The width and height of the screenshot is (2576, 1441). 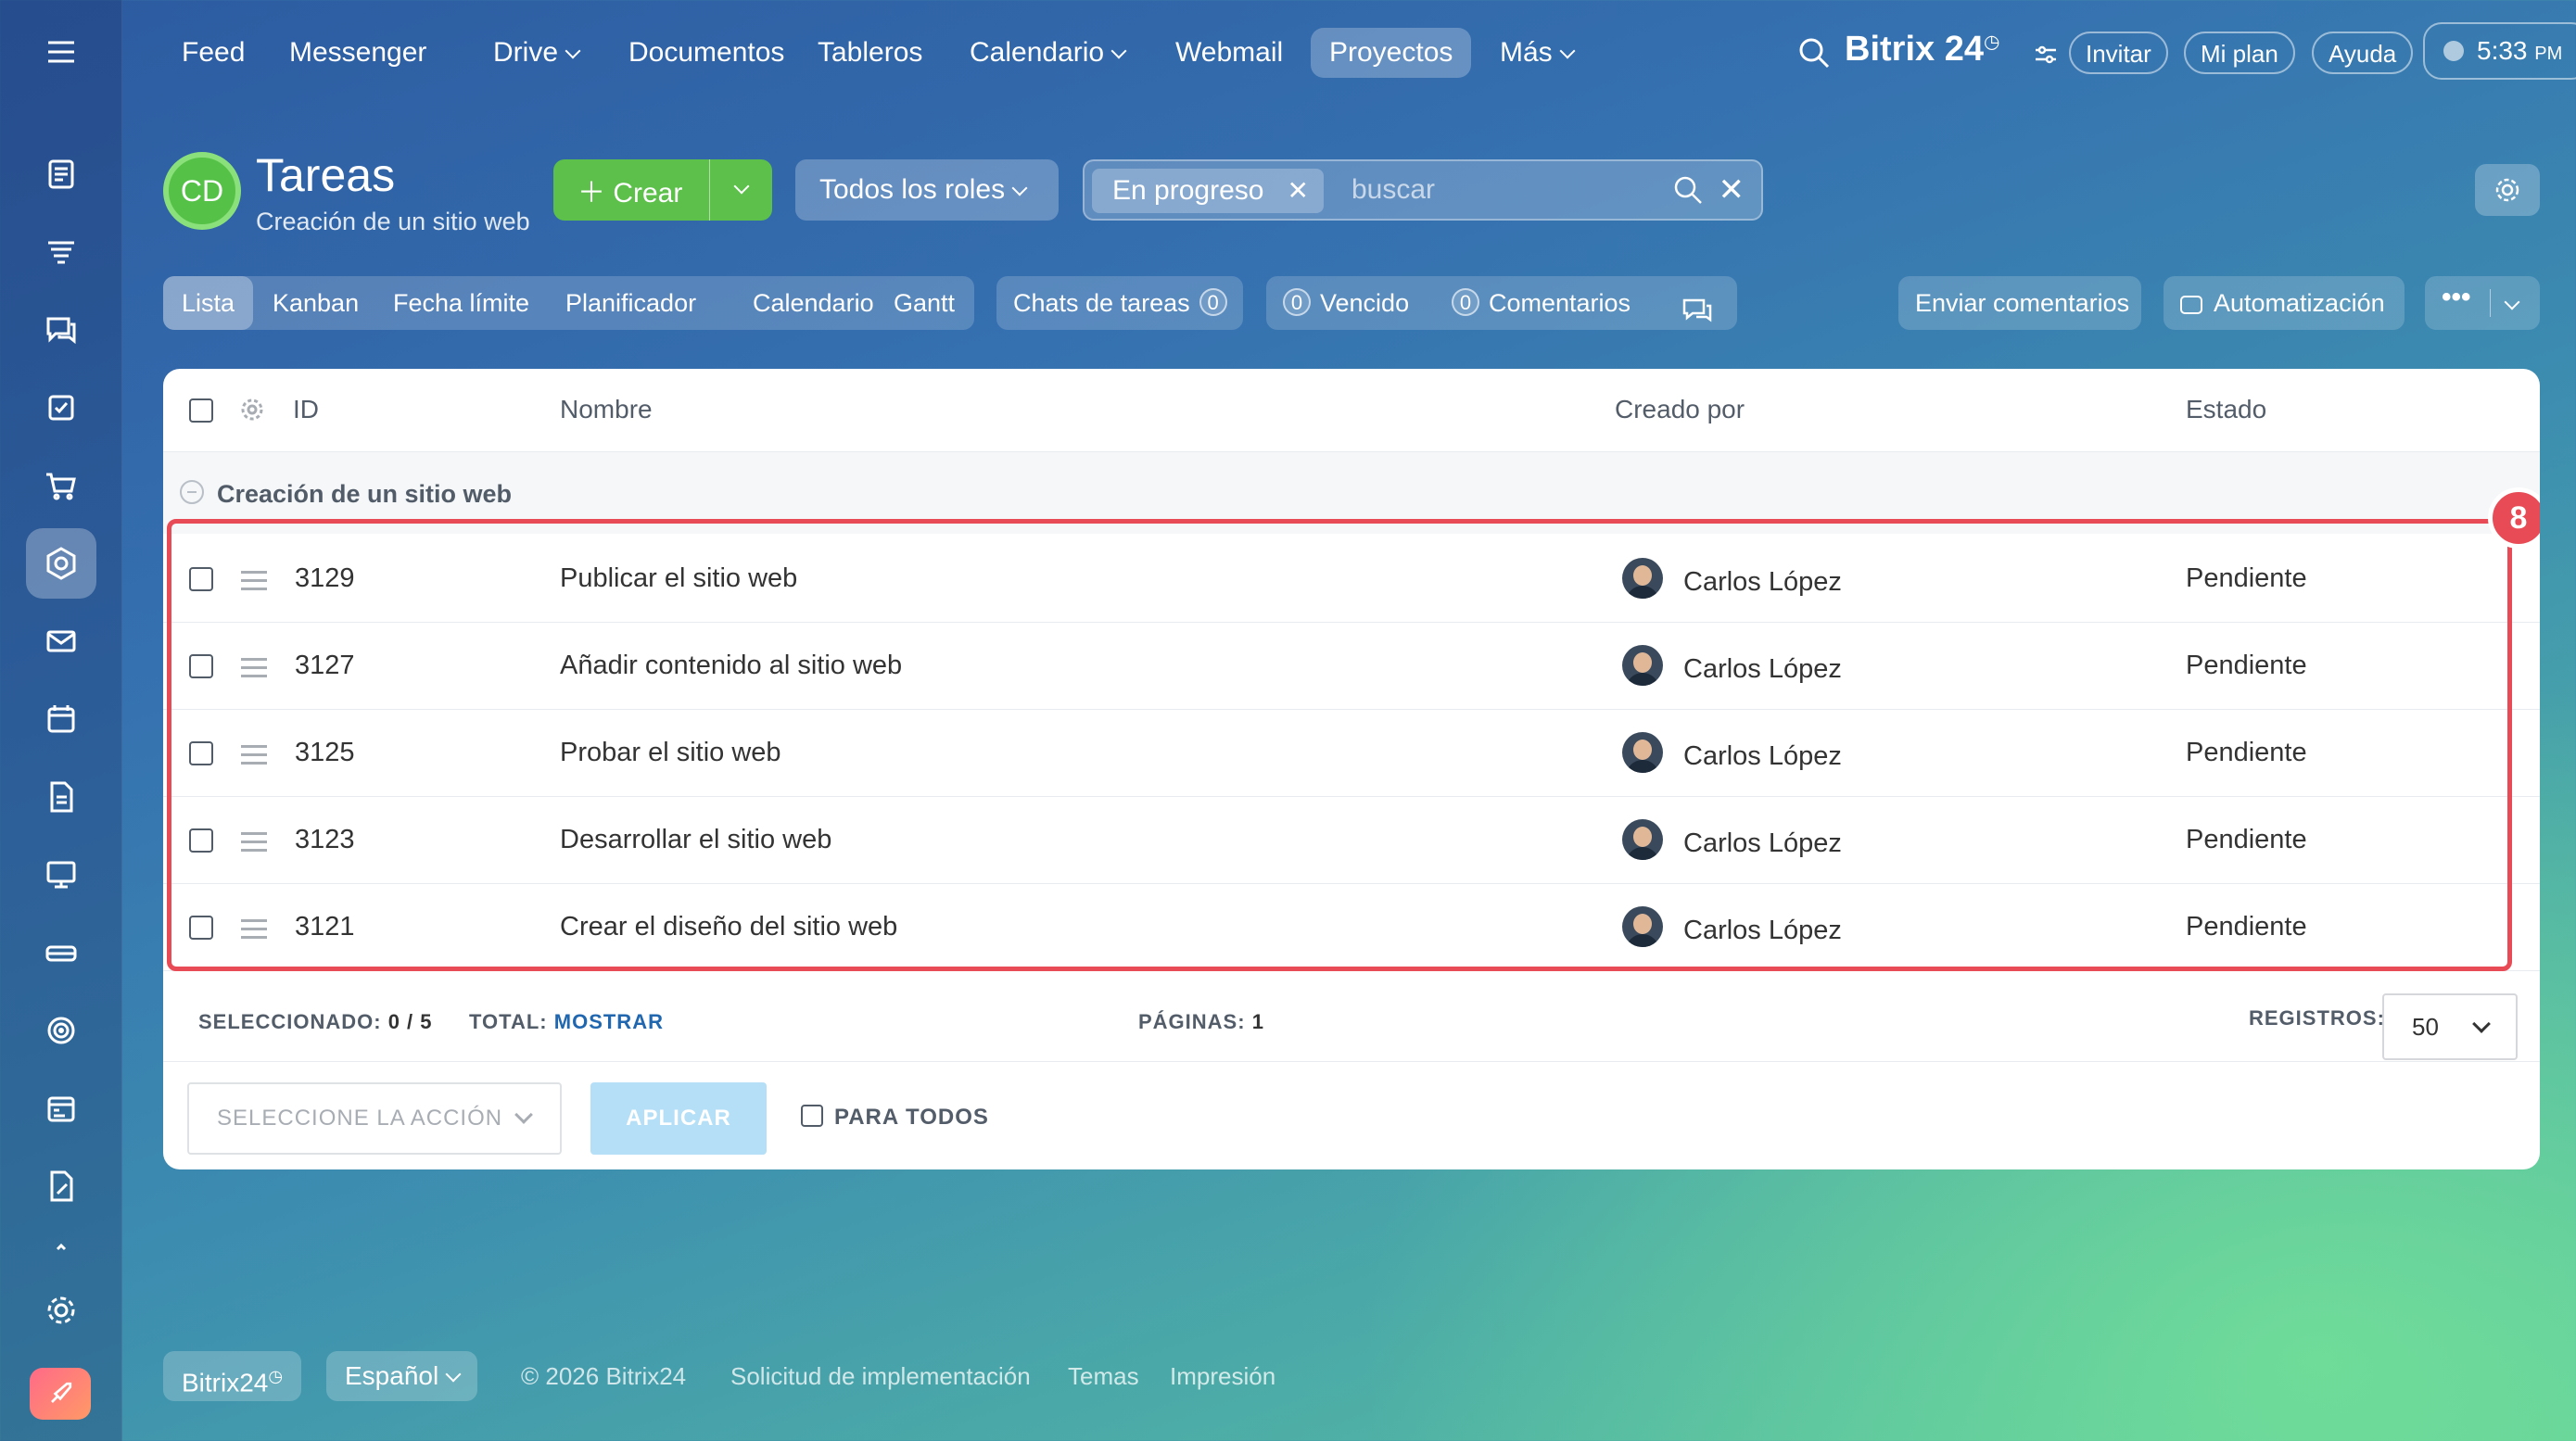 What do you see at coordinates (678, 1118) in the screenshot?
I see `apply-button: APLICAR` at bounding box center [678, 1118].